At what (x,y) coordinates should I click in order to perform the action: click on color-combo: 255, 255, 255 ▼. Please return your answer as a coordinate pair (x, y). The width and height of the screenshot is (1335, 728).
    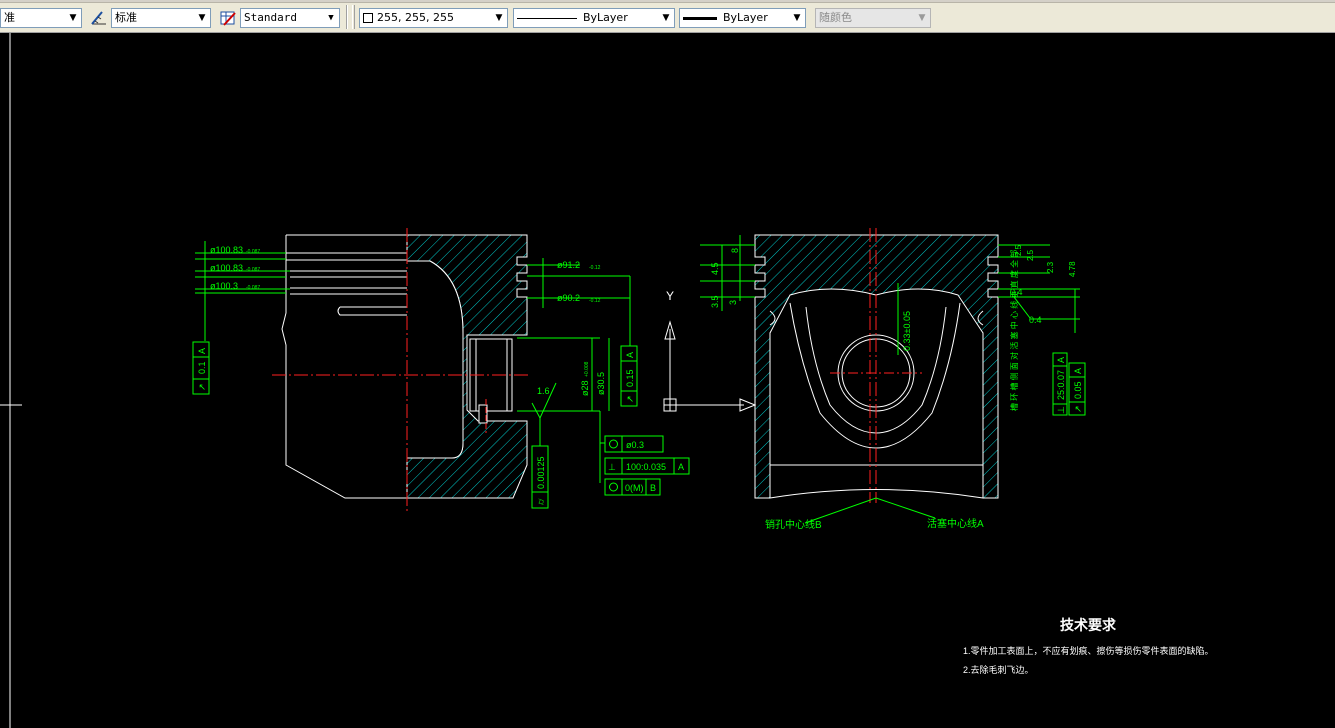
    Looking at the image, I should click on (433, 18).